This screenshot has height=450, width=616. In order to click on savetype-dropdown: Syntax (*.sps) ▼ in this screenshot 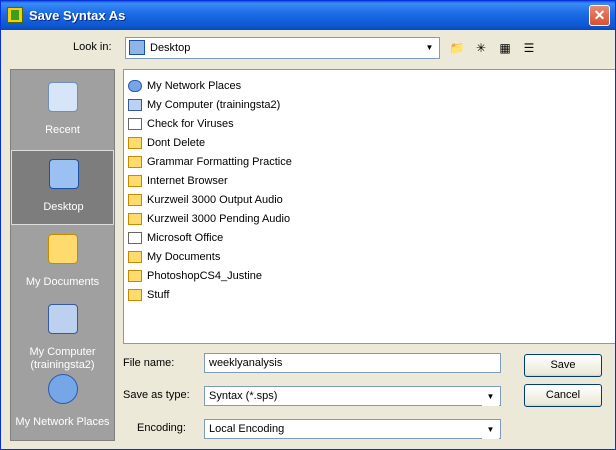, I will do `click(352, 396)`.